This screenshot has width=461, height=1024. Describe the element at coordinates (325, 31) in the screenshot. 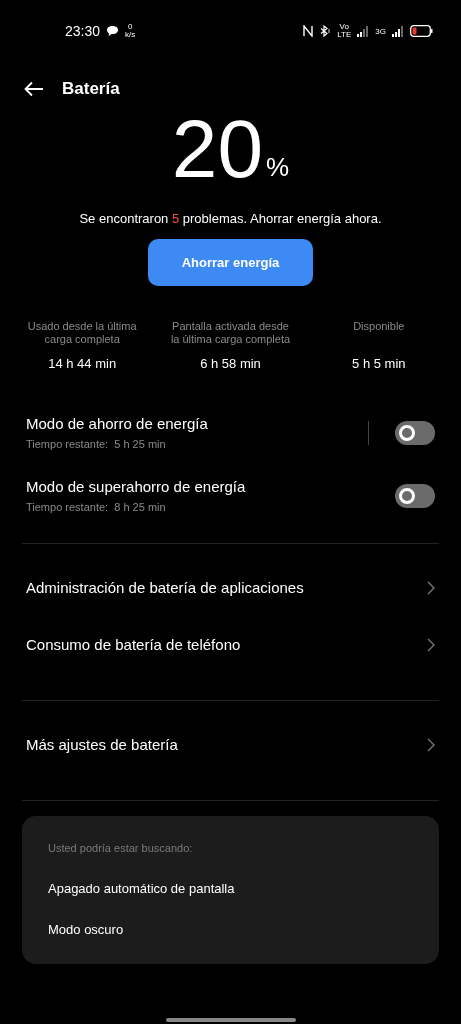

I see `bluetooth-icon` at that location.